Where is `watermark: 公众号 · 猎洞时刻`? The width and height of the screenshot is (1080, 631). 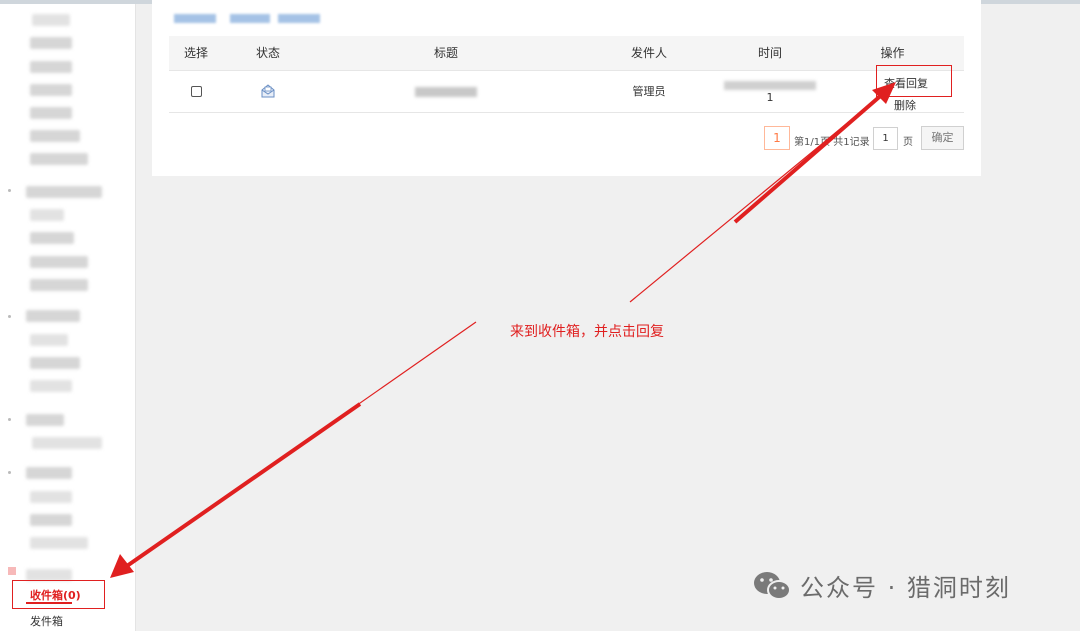 watermark: 公众号 · 猎洞时刻 is located at coordinates (881, 585).